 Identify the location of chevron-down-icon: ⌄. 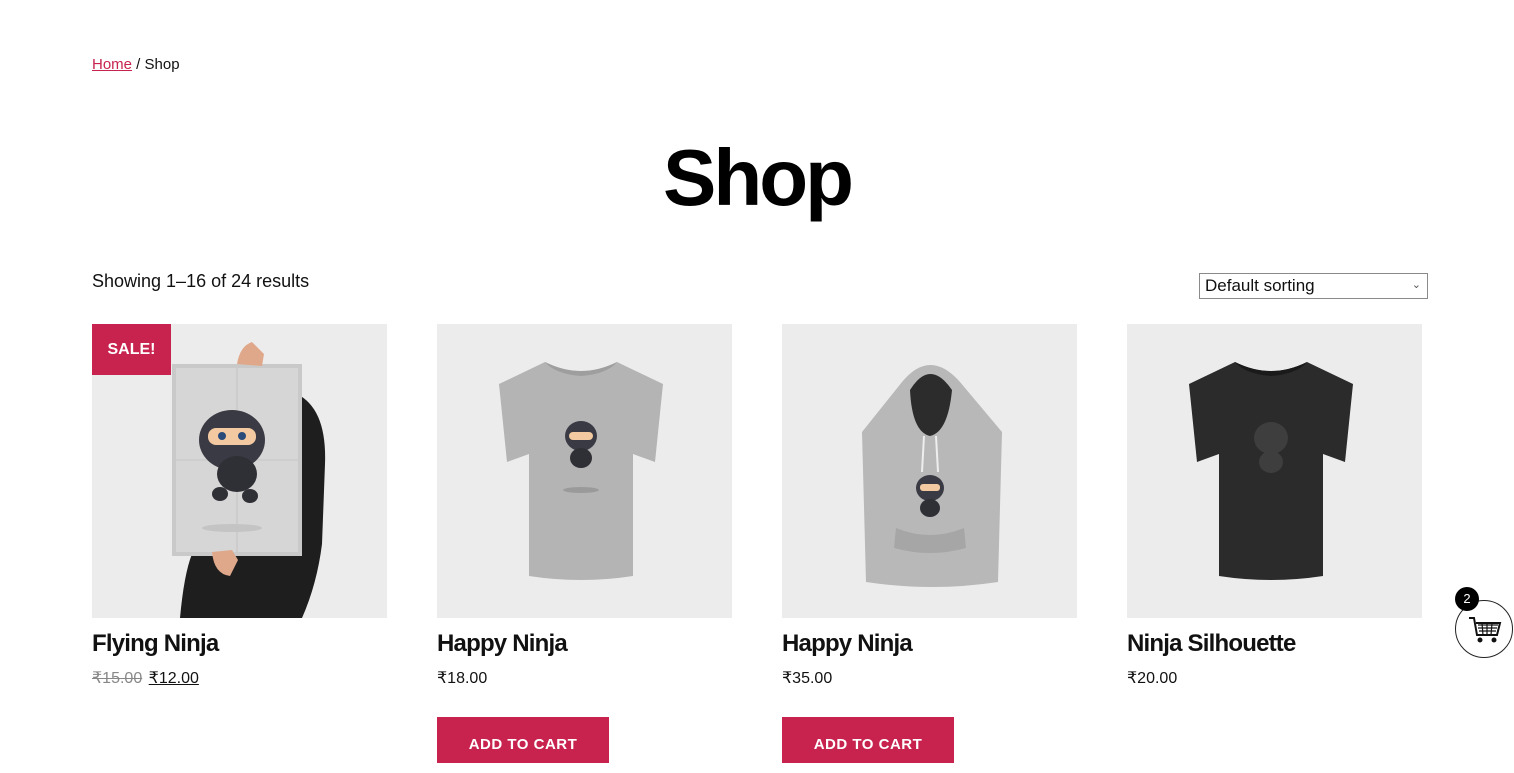
(1416, 285).